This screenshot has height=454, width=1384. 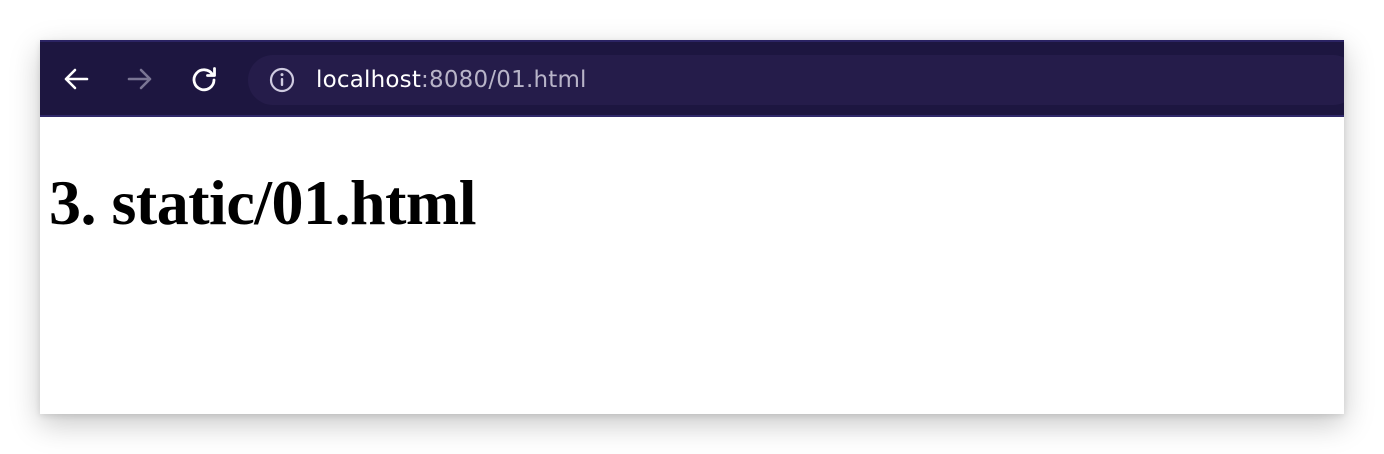 I want to click on arrow-right-icon, so click(x=140, y=79).